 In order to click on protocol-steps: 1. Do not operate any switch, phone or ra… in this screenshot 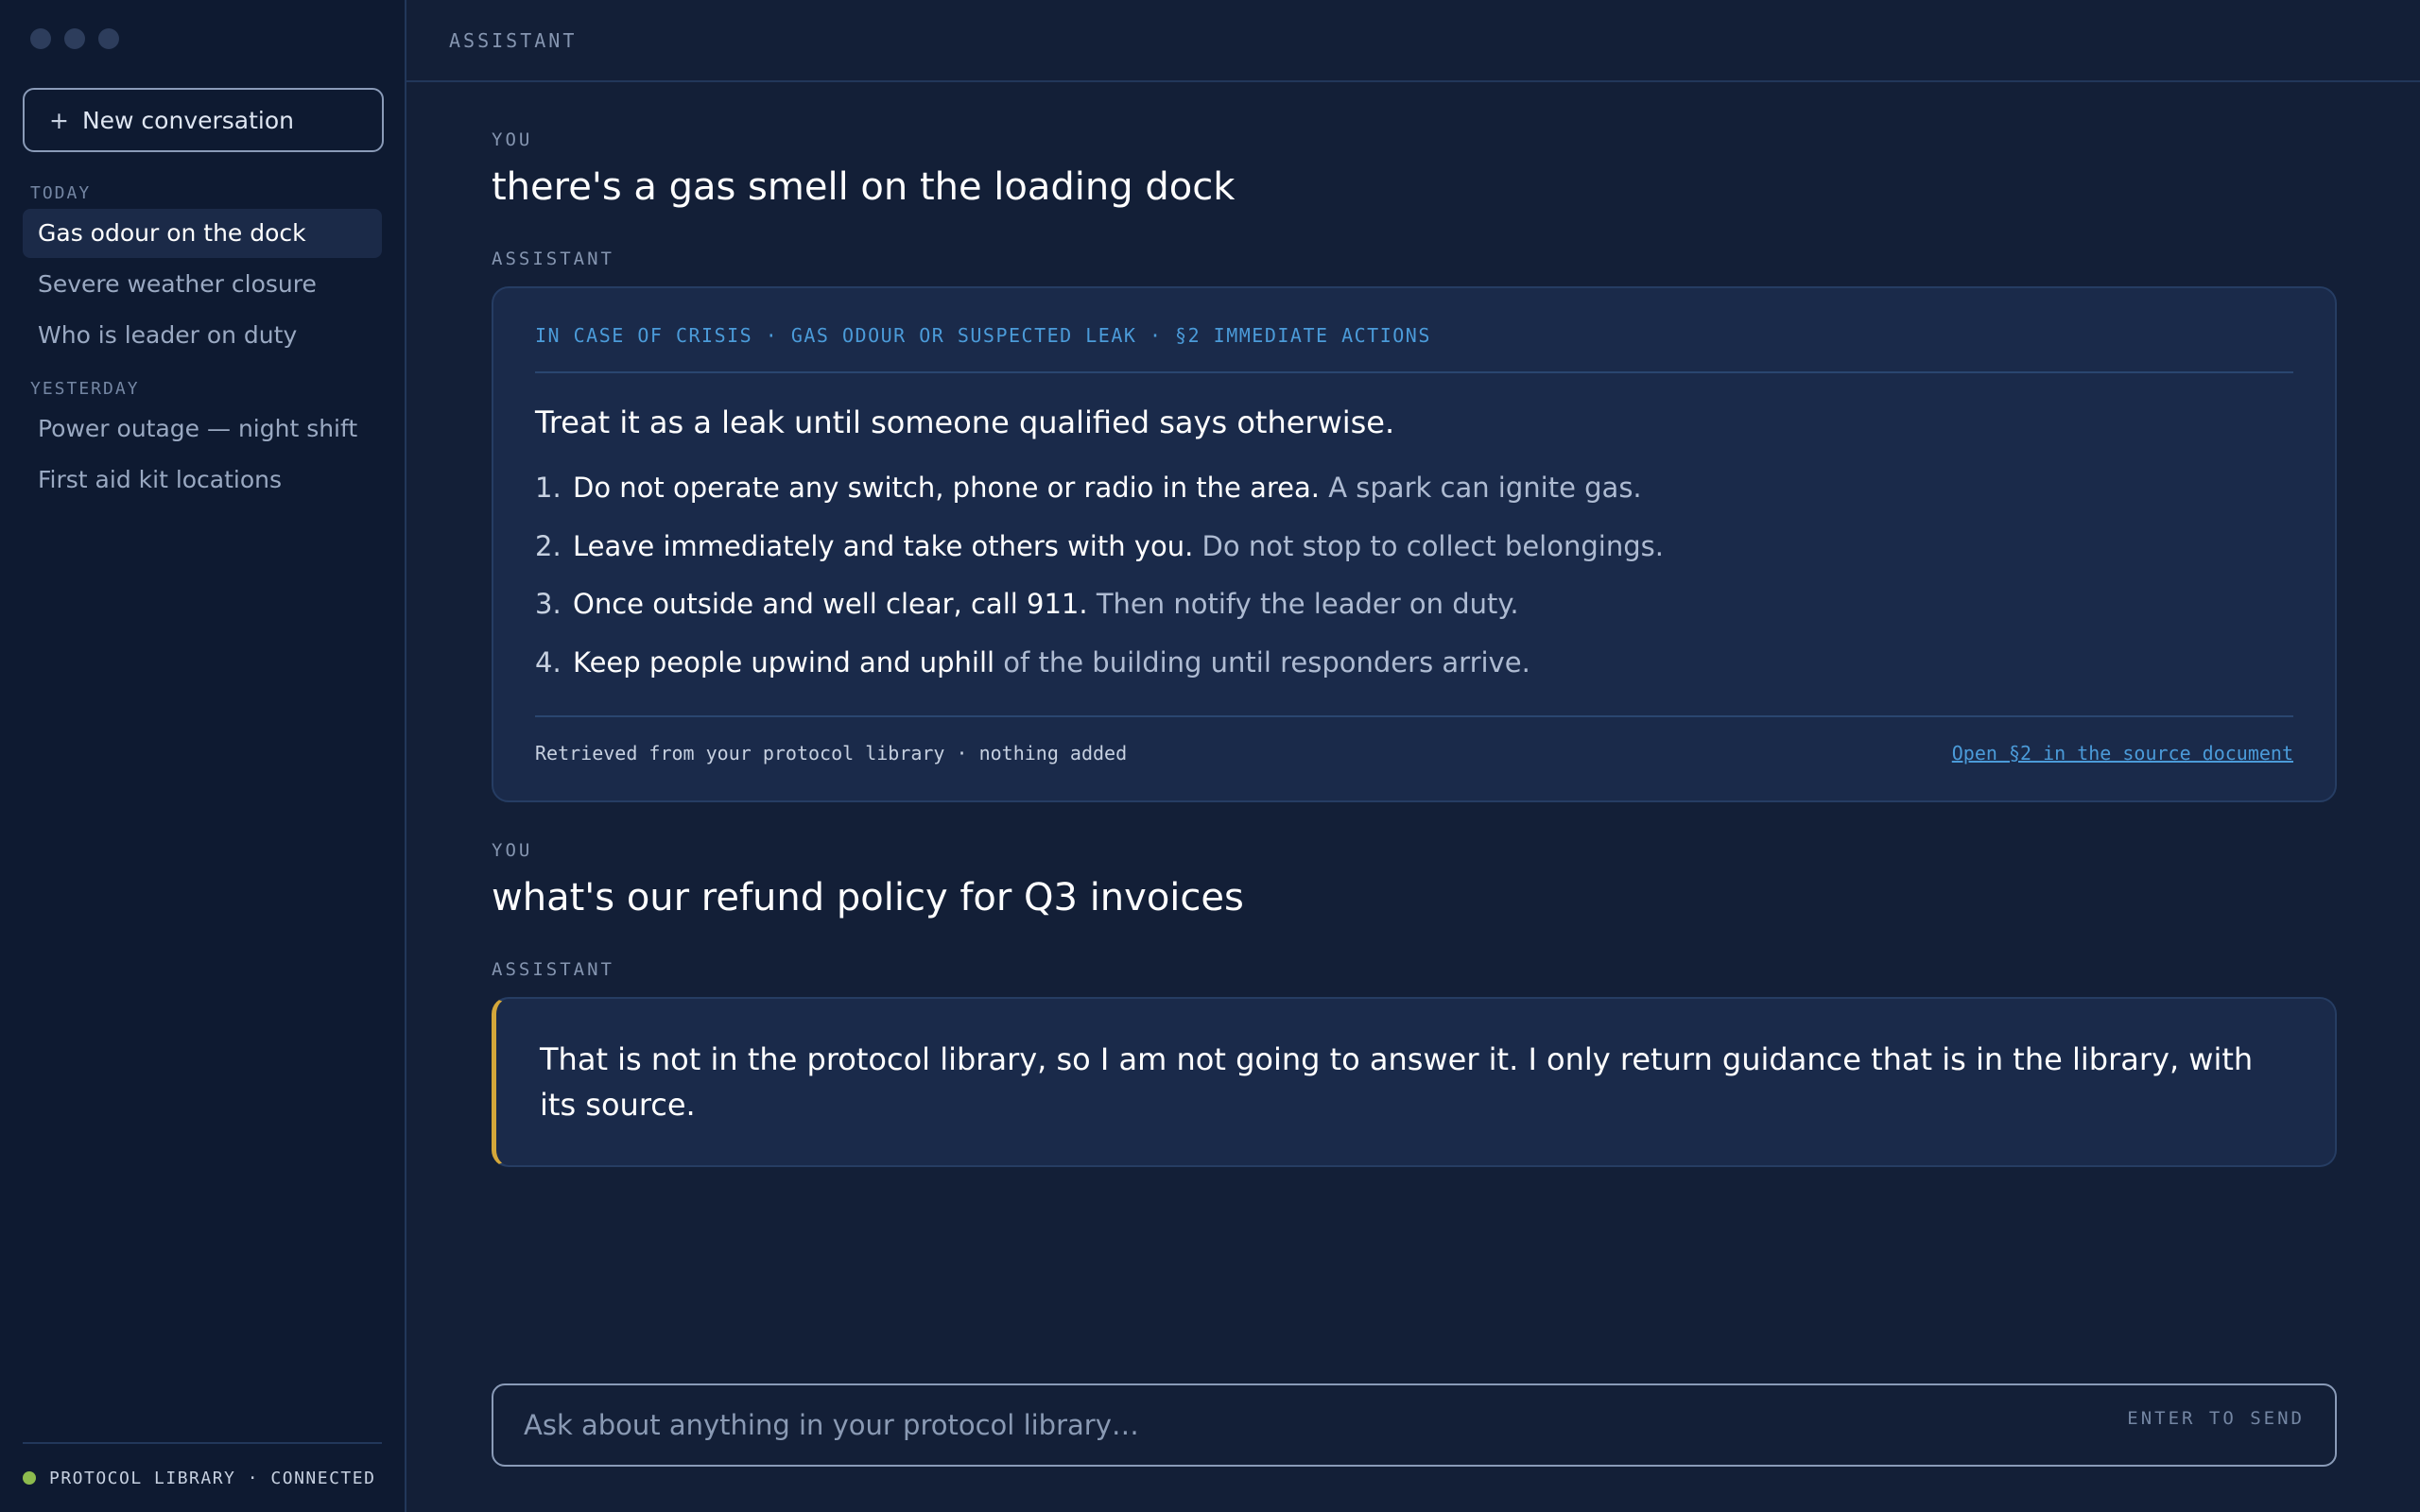, I will do `click(1414, 575)`.